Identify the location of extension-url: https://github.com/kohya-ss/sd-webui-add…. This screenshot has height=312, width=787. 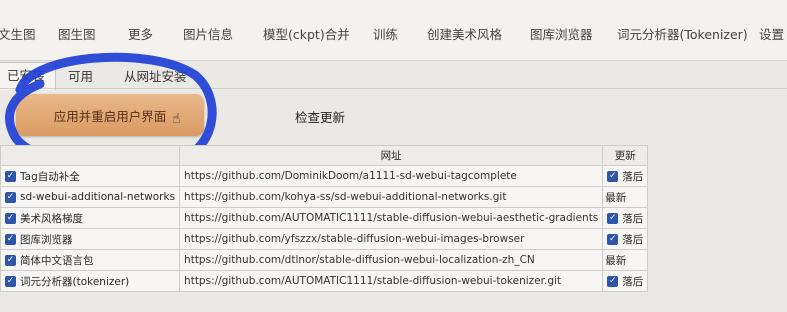
(391, 197).